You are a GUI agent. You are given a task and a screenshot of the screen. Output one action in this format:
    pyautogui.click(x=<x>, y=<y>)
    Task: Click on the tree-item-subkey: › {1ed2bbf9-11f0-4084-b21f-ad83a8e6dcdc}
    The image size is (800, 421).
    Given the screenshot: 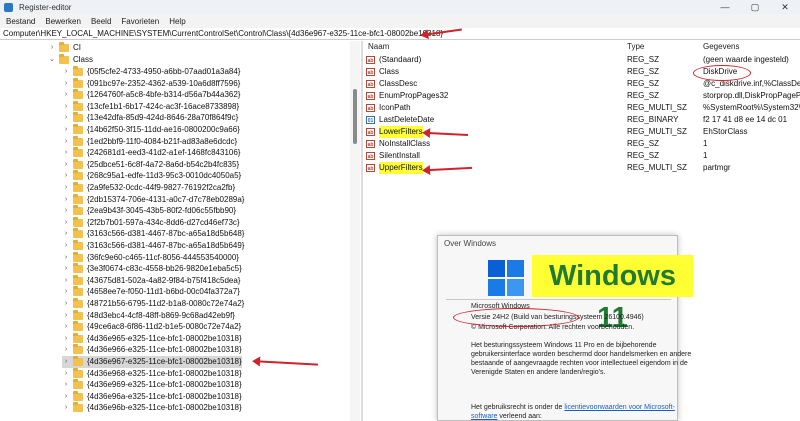 What is the action you would take?
    pyautogui.click(x=149, y=141)
    